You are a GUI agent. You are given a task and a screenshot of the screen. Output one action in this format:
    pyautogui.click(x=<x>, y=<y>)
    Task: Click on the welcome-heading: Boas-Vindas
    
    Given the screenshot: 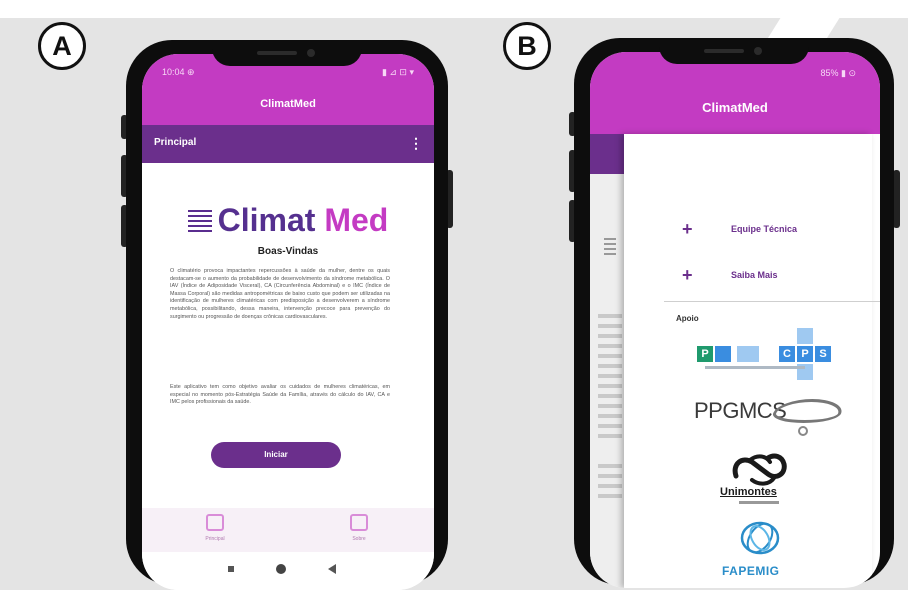 What is the action you would take?
    pyautogui.click(x=288, y=251)
    